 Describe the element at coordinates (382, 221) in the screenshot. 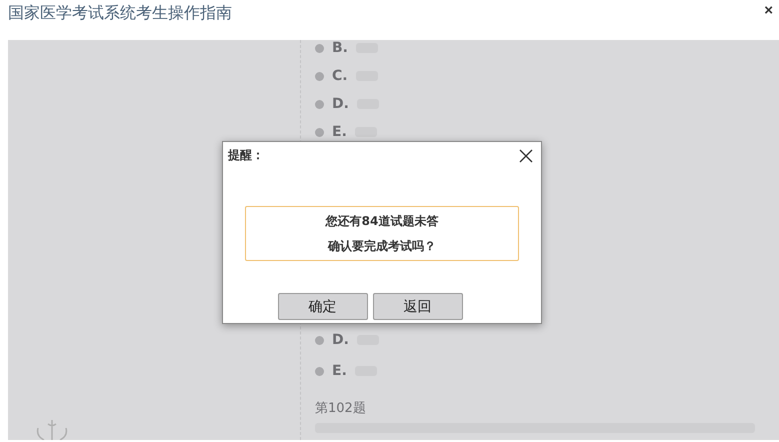

I see `message-text: 您还有84道试题未答` at that location.